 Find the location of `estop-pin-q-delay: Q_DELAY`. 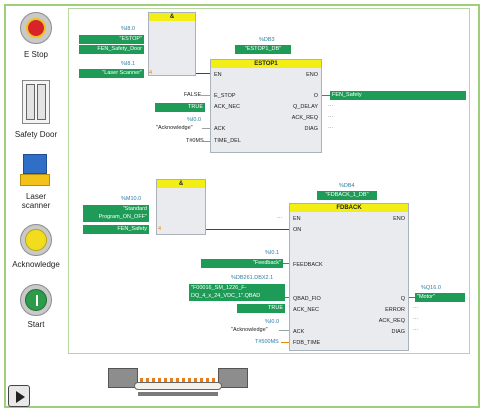

estop-pin-q-delay: Q_DELAY is located at coordinates (305, 107).